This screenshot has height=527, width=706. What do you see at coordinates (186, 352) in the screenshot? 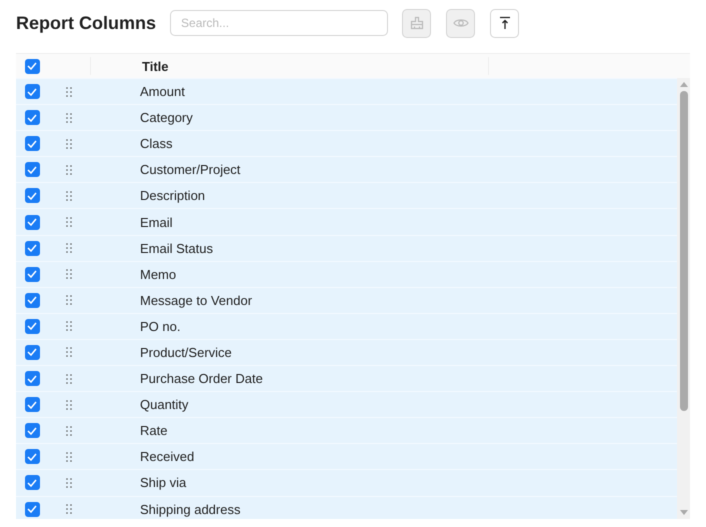
I see `row-title: Product/Service` at bounding box center [186, 352].